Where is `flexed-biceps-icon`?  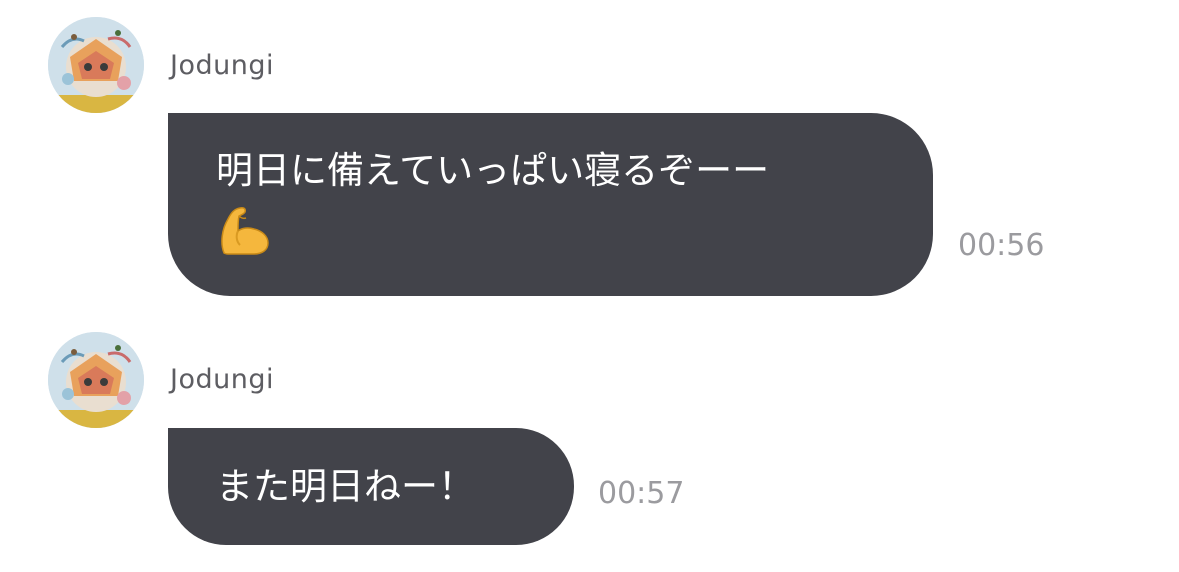 flexed-biceps-icon is located at coordinates (245, 231).